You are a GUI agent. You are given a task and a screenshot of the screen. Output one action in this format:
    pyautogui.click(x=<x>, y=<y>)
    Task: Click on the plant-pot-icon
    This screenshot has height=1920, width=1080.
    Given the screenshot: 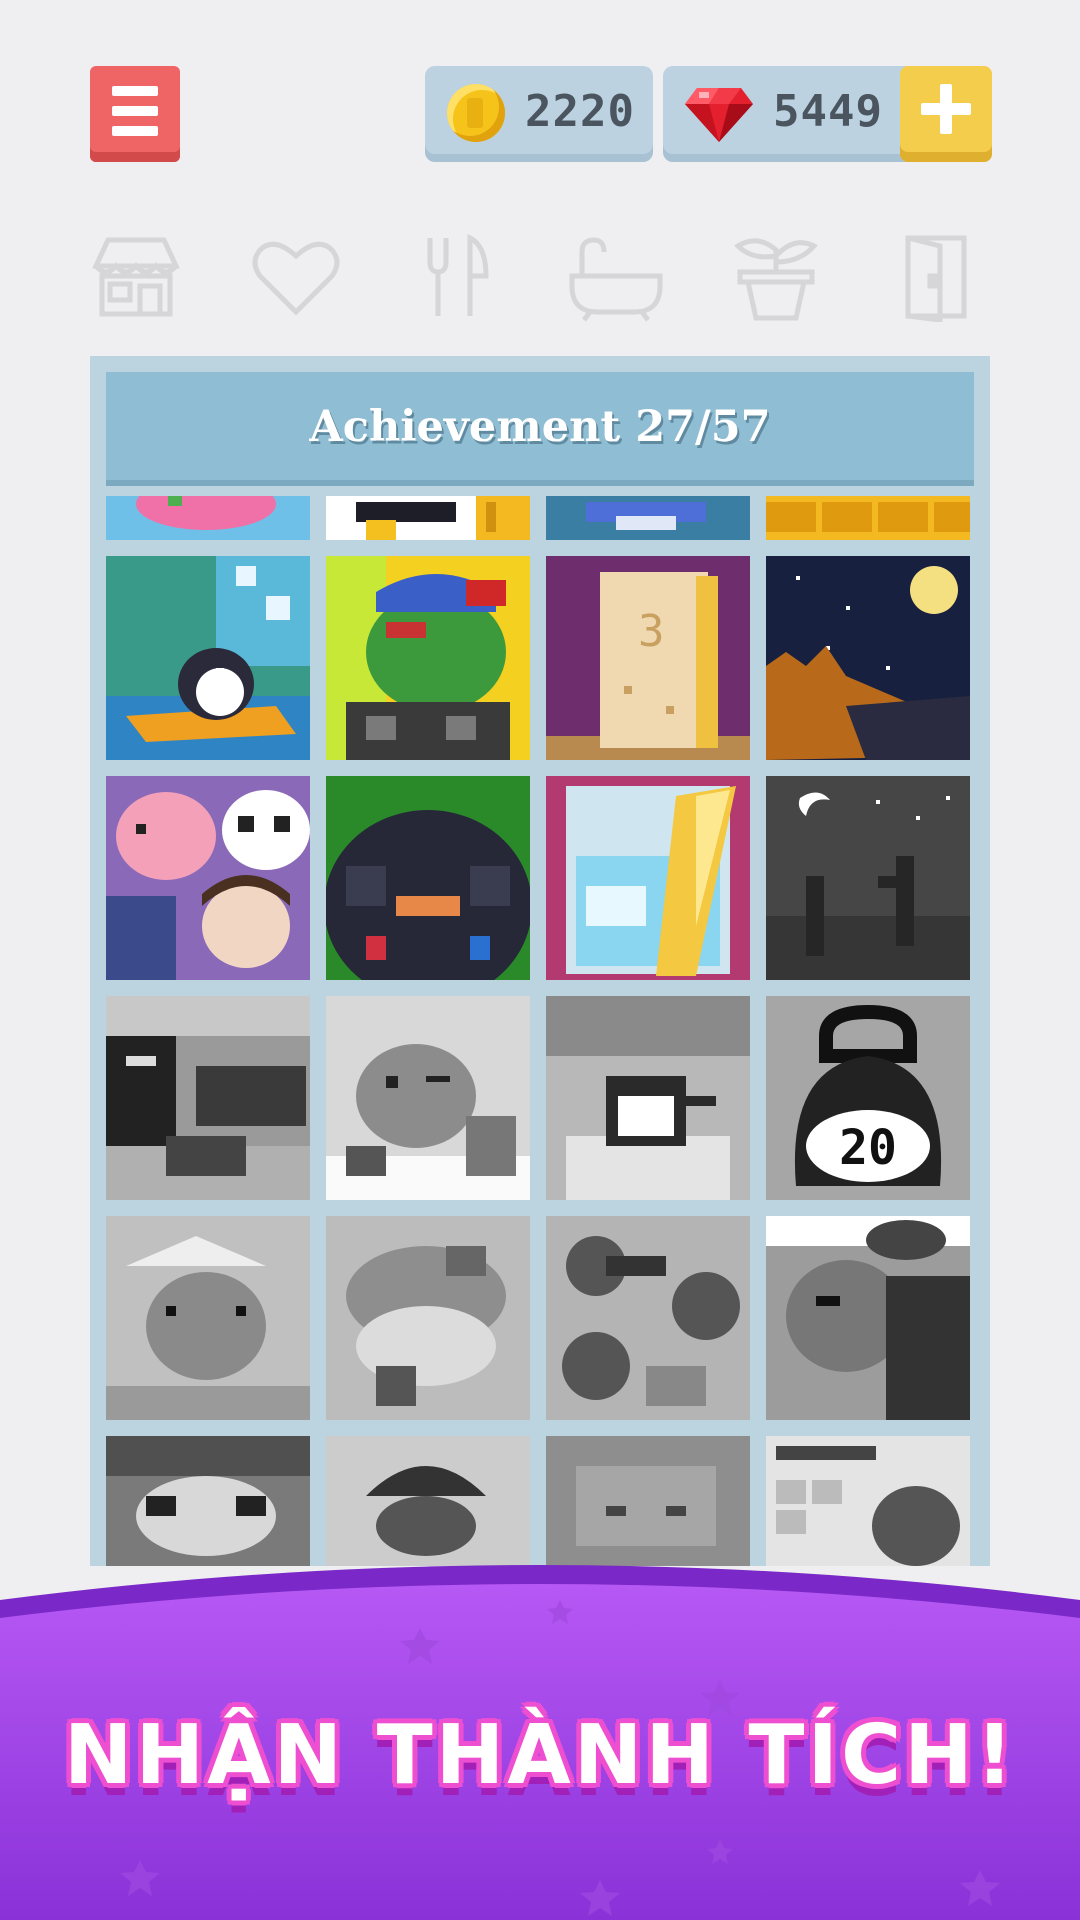 What is the action you would take?
    pyautogui.click(x=776, y=277)
    